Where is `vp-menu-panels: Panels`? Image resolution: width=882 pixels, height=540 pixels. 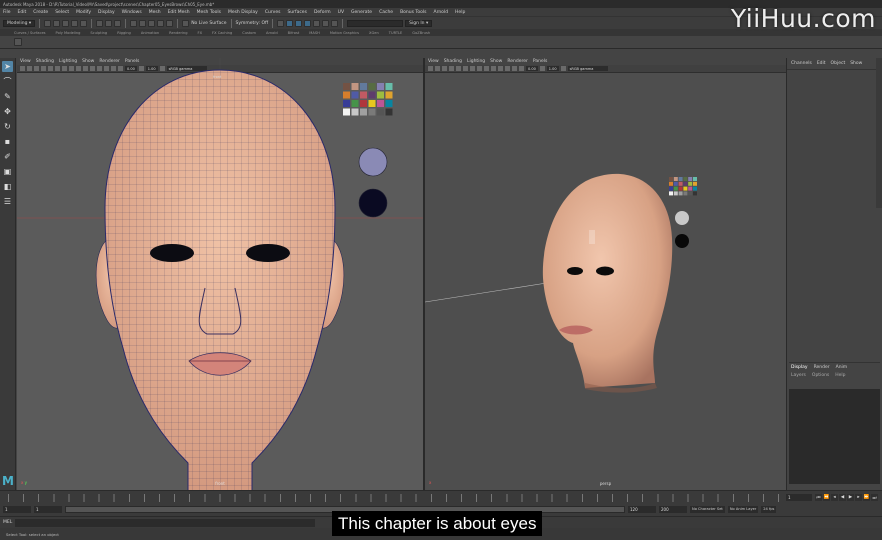
vp-menu-panels: Panels is located at coordinates (132, 61).